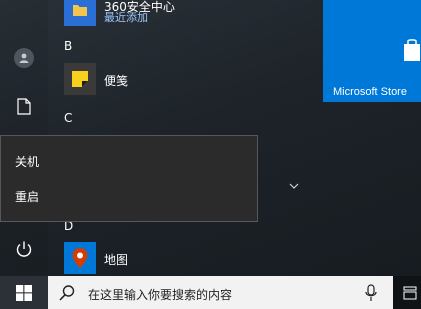  Describe the element at coordinates (412, 50) in the screenshot. I see `store-bag-icon` at that location.